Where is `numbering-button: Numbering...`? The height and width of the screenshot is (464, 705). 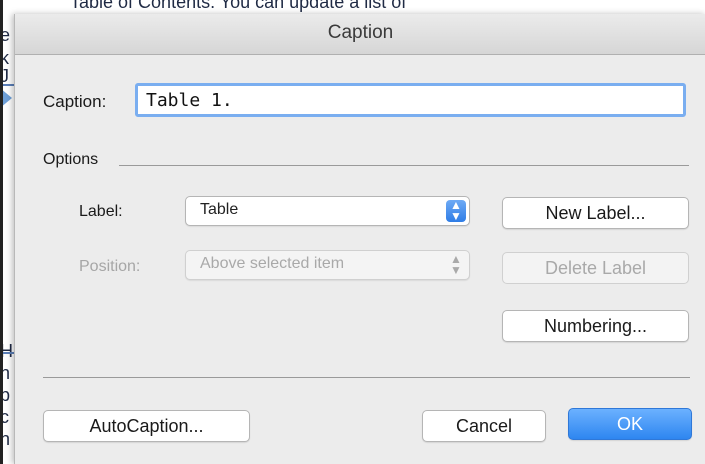
numbering-button: Numbering... is located at coordinates (595, 326).